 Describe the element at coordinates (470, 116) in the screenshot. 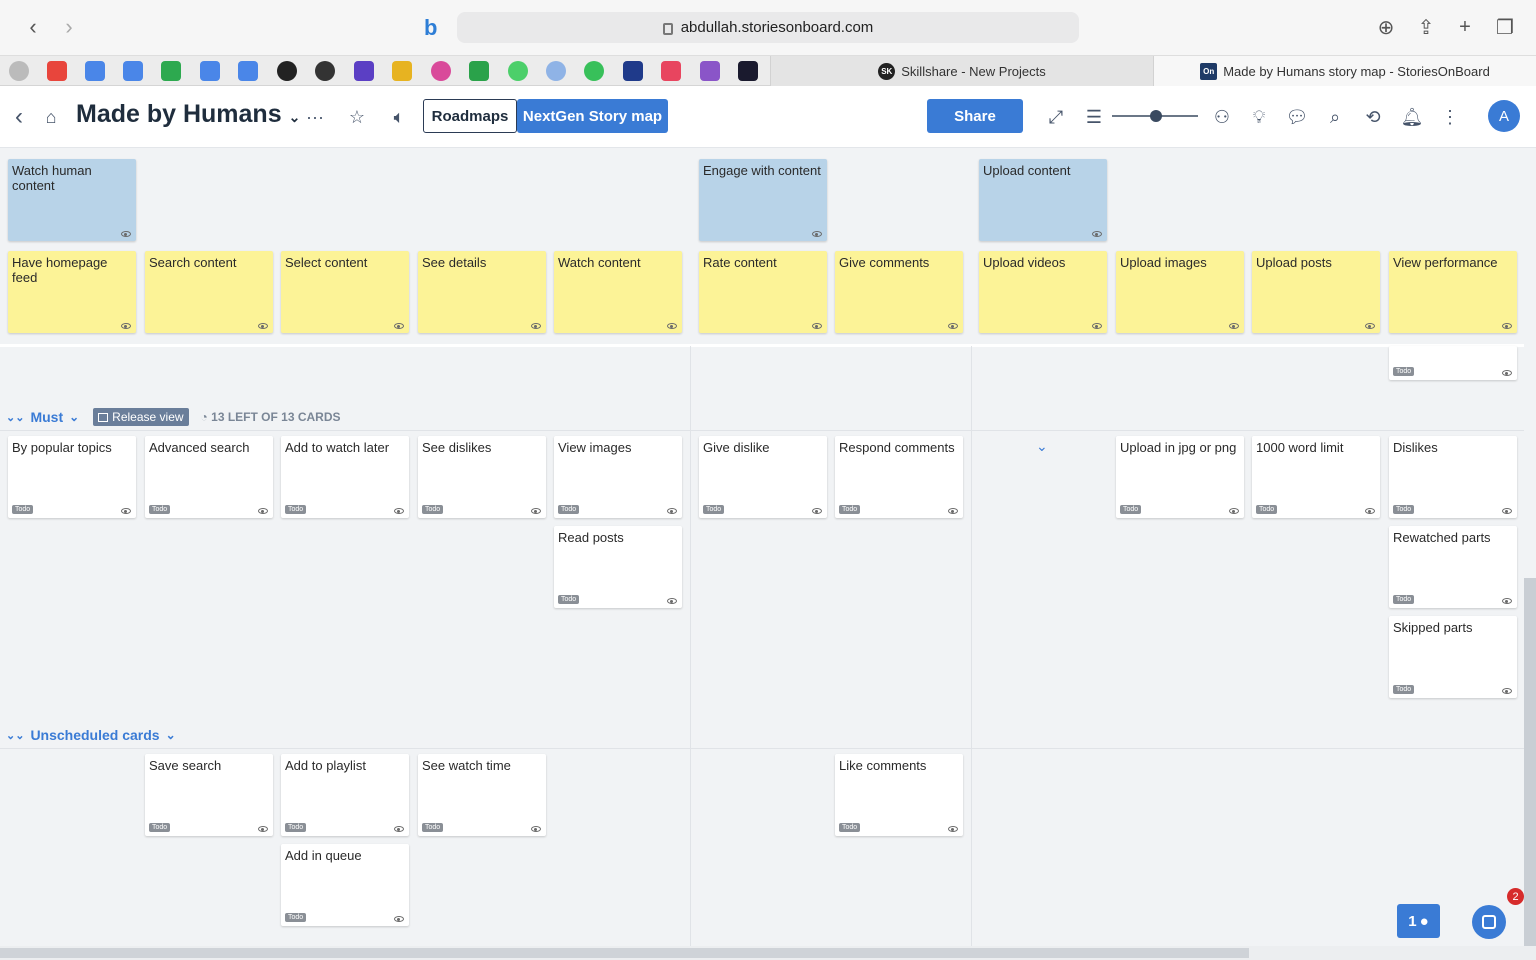

I see `roadmaps-button: Roadmaps` at that location.